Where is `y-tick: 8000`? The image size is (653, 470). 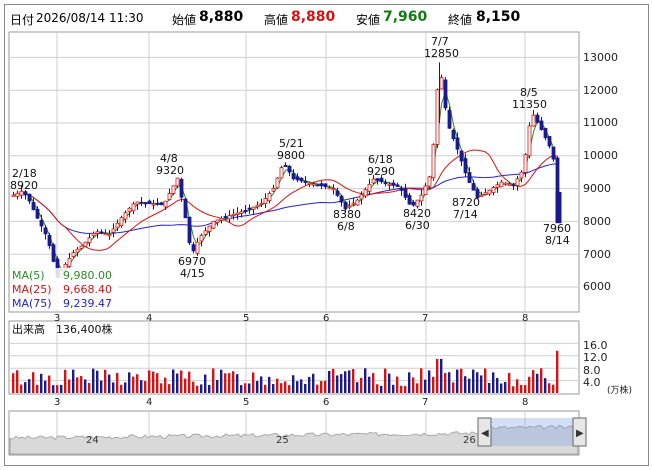
y-tick: 8000 is located at coordinates (597, 221).